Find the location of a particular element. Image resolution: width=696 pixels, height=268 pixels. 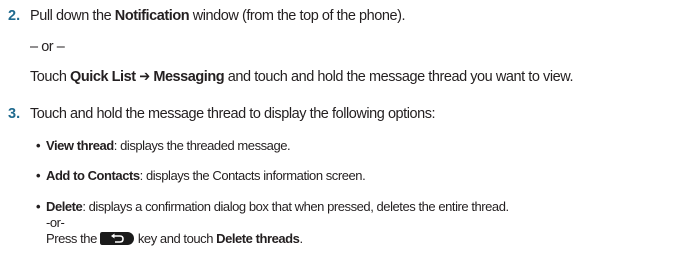

option-title: Delete is located at coordinates (64, 206).